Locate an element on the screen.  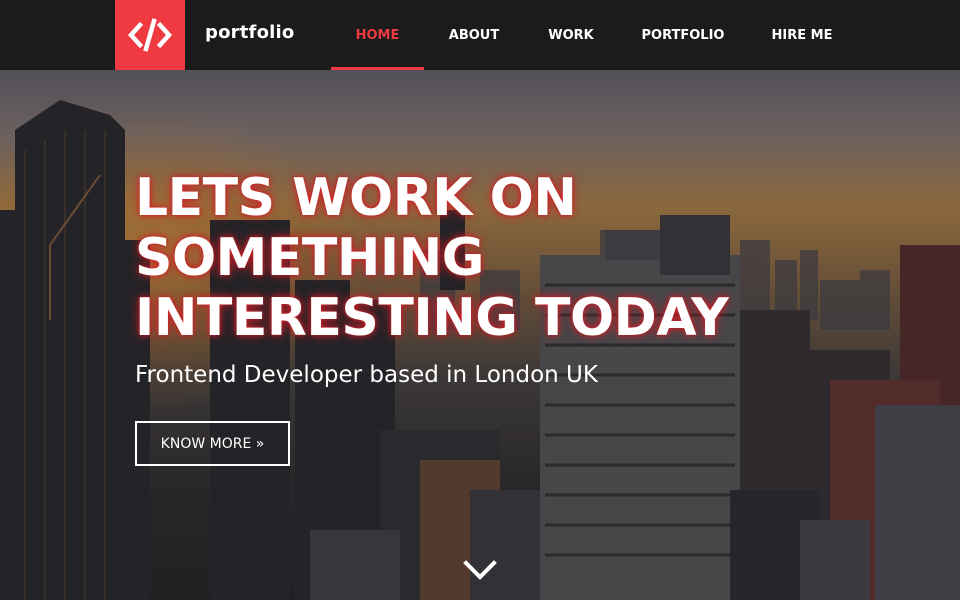
code-brackets-icon is located at coordinates (150, 35).